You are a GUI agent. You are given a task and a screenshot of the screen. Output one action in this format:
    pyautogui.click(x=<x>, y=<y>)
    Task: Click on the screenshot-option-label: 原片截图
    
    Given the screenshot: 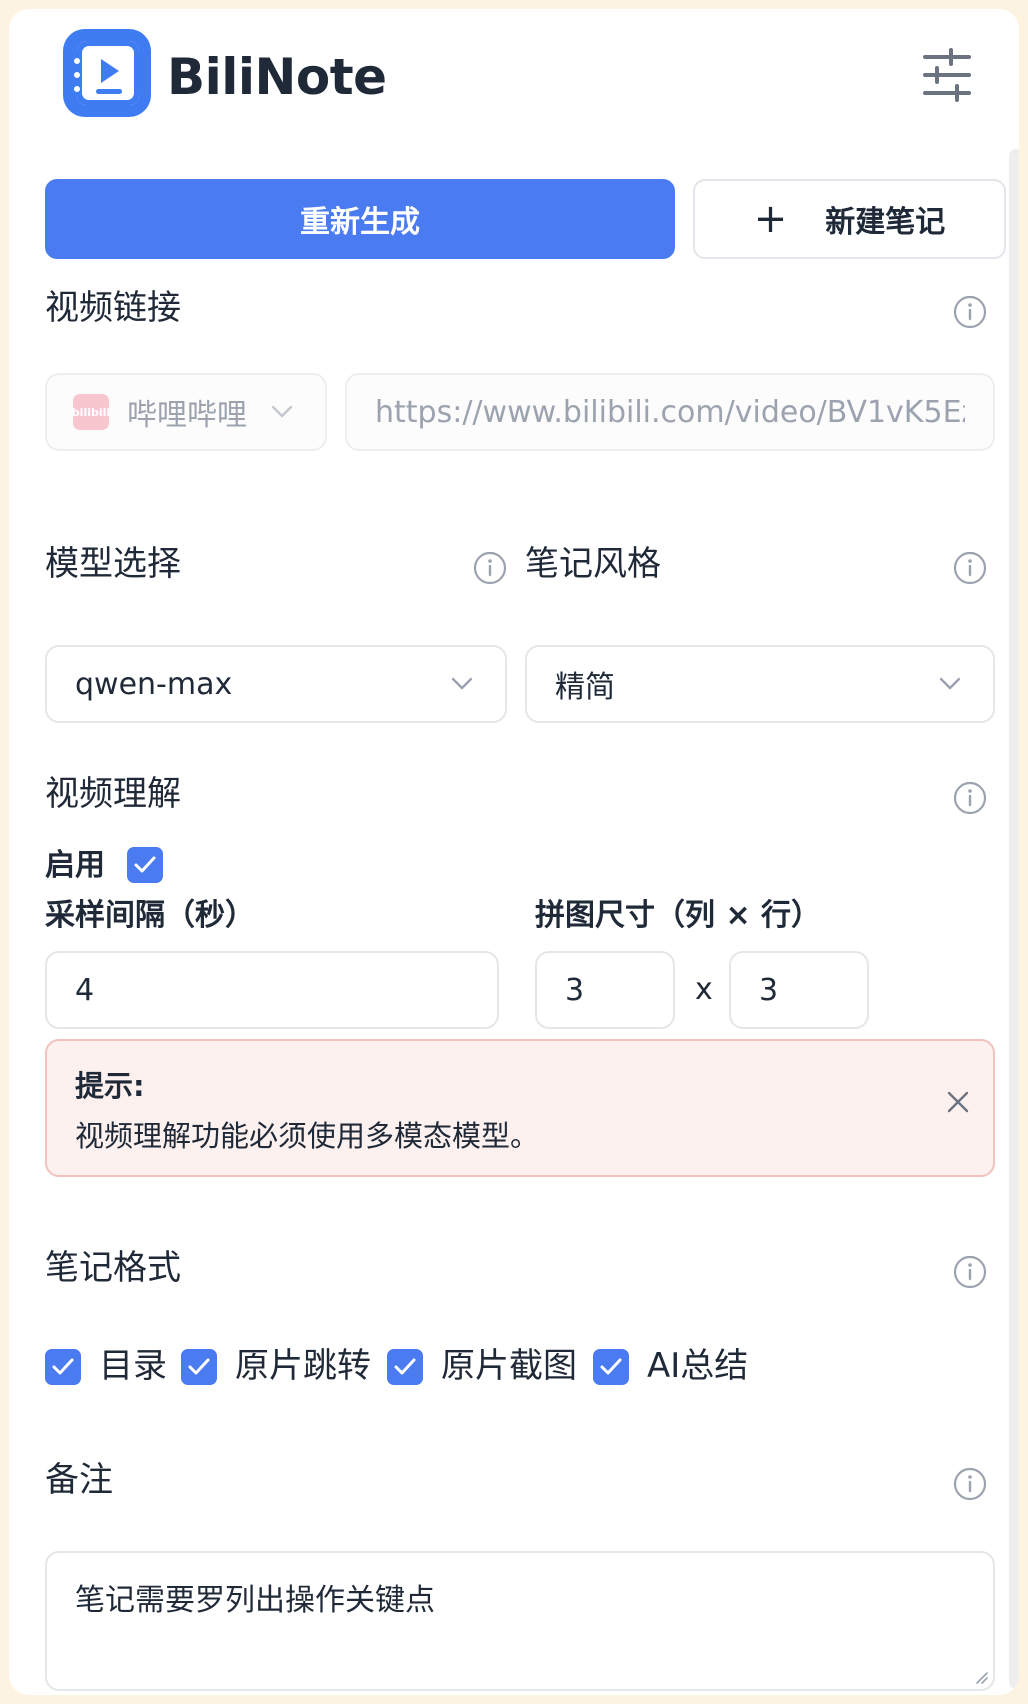 What is the action you would take?
    pyautogui.click(x=509, y=1366)
    